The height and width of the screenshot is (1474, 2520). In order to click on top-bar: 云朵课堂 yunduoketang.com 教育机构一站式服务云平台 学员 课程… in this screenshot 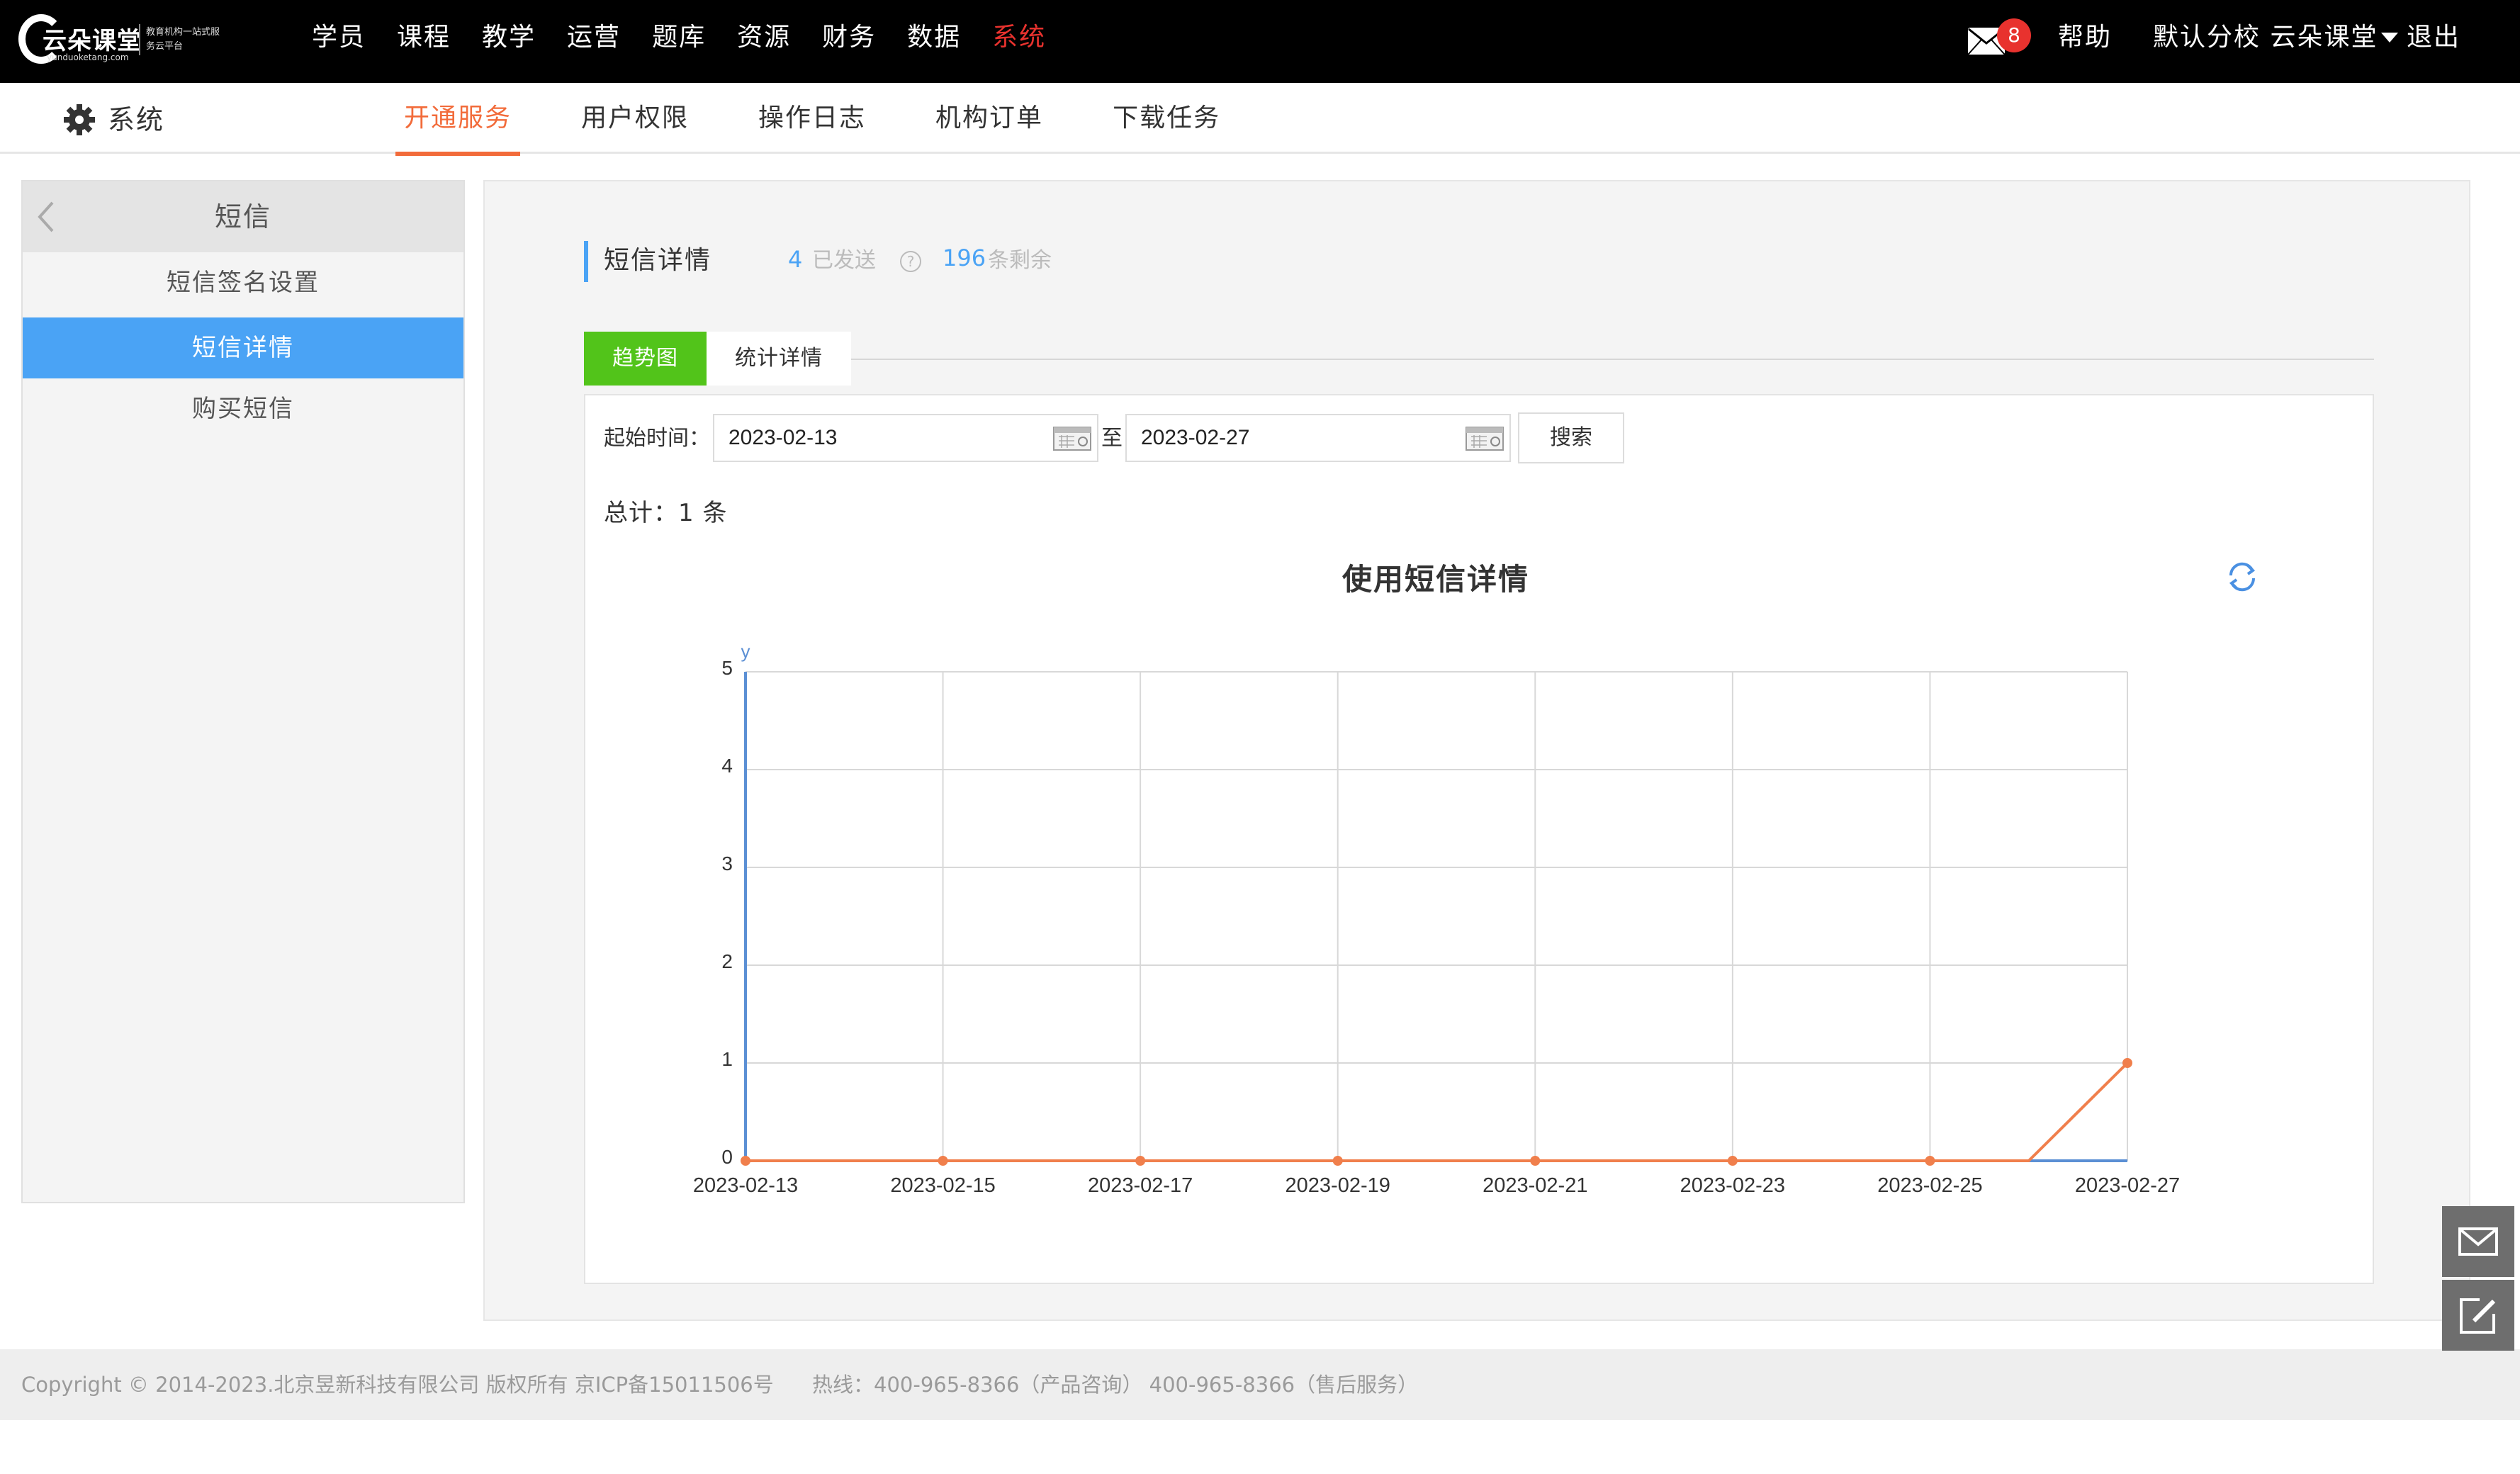, I will do `click(1260, 41)`.